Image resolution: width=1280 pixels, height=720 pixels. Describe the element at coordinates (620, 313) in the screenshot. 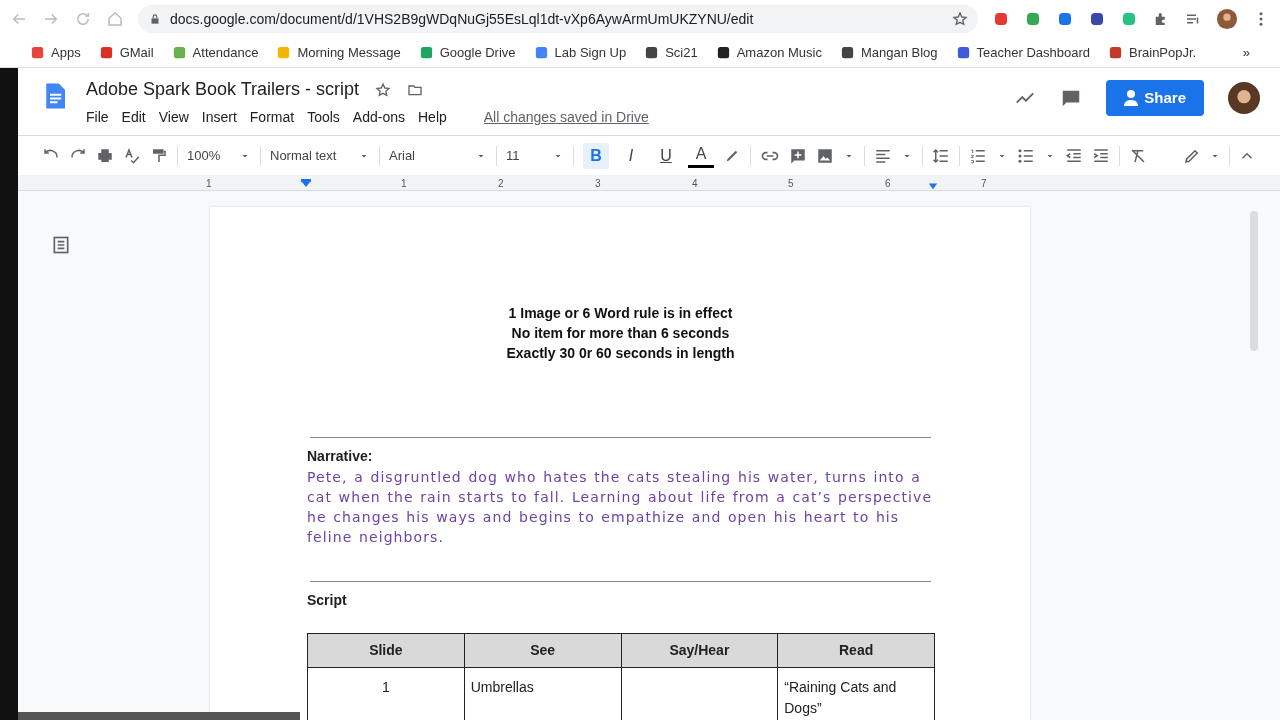

I see `rule-line: 1 Image or 6 Word rule is in effect` at that location.